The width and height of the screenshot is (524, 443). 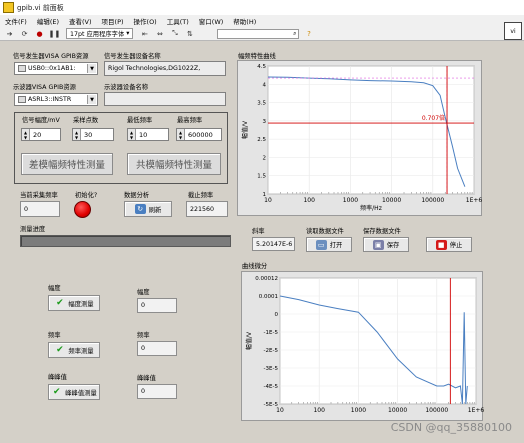 I want to click on menu-view: 查看(V), so click(x=80, y=21).